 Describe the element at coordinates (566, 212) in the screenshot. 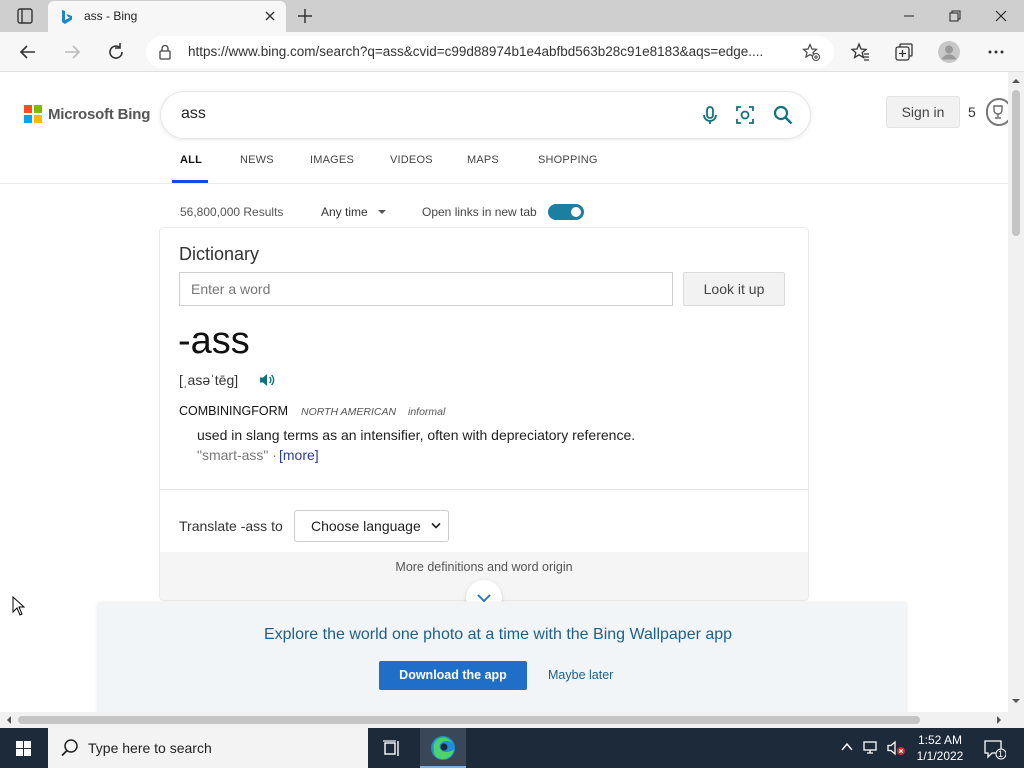

I see `new-tab-toggle` at that location.